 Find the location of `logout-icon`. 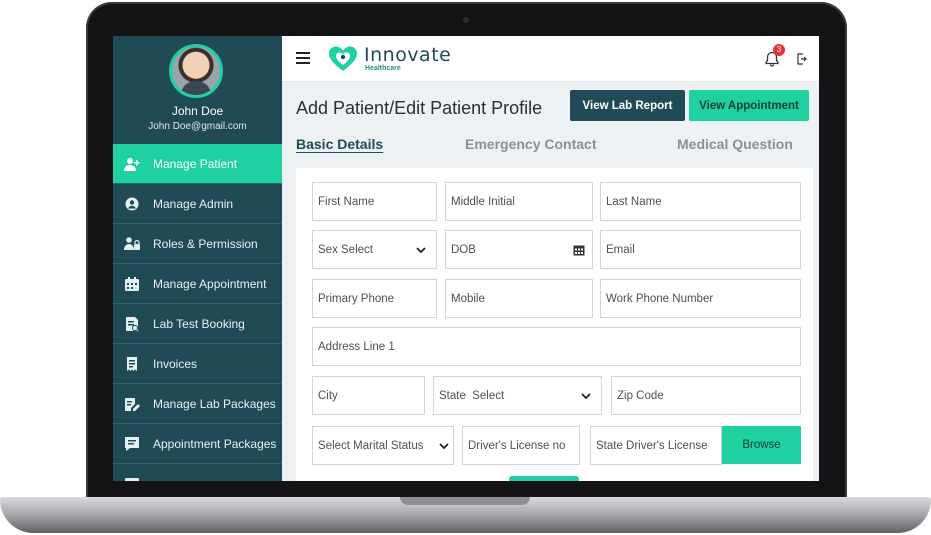

logout-icon is located at coordinates (802, 59).